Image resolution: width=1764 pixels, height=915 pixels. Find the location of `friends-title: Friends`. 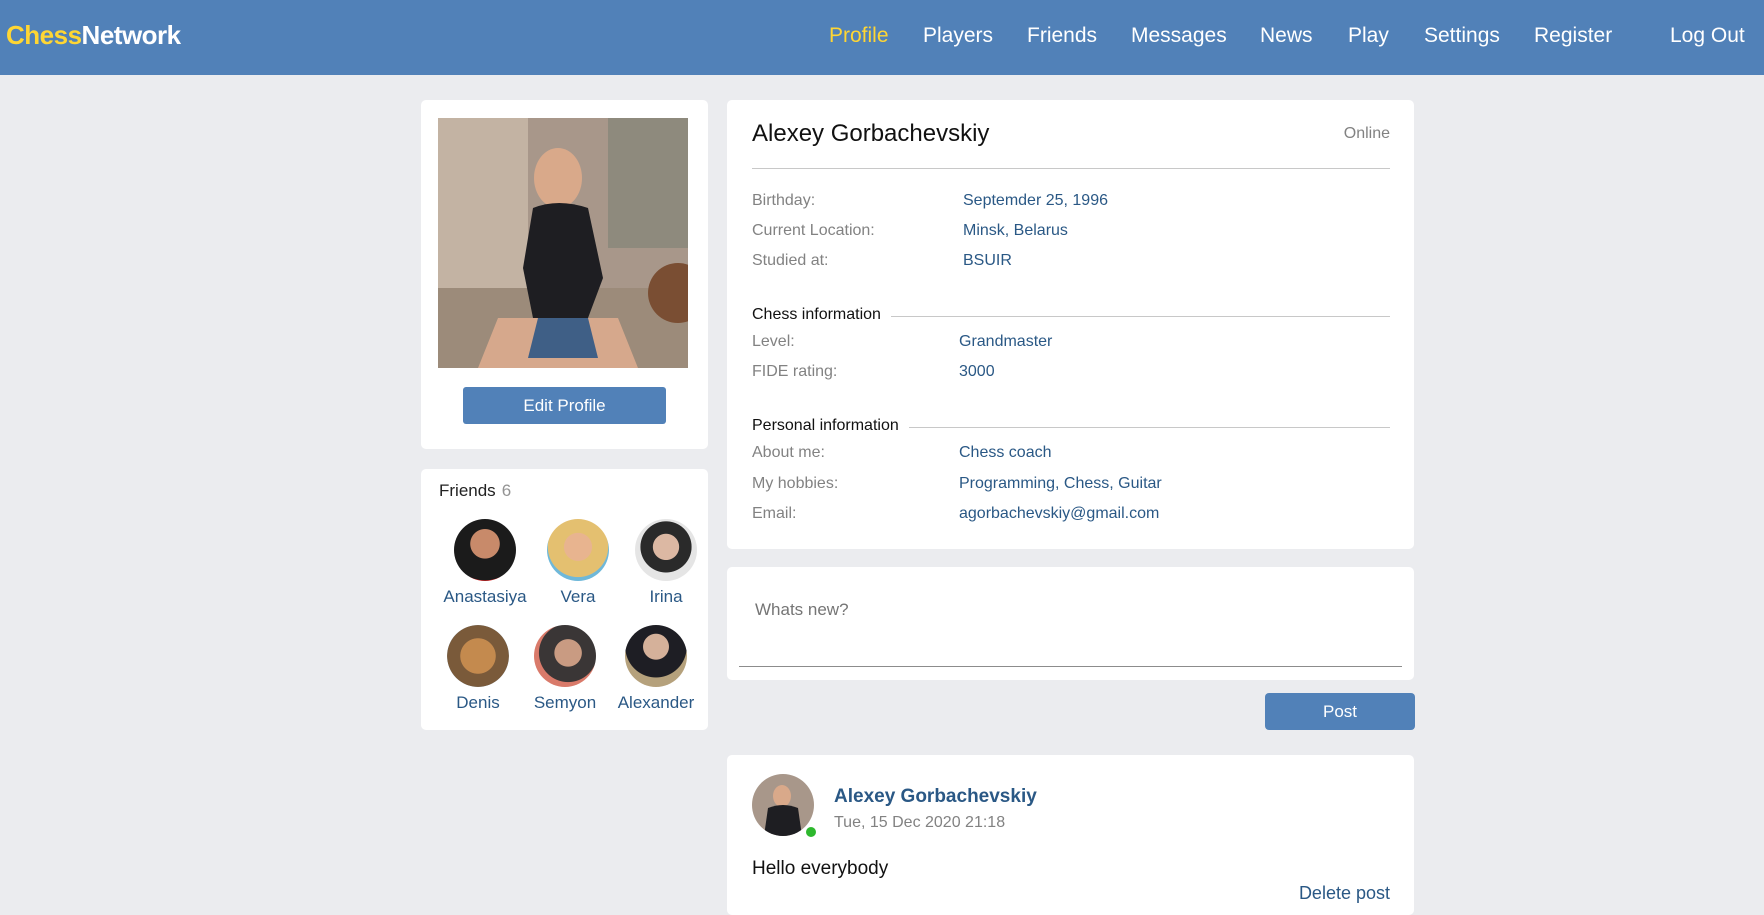

friends-title: Friends is located at coordinates (467, 490).